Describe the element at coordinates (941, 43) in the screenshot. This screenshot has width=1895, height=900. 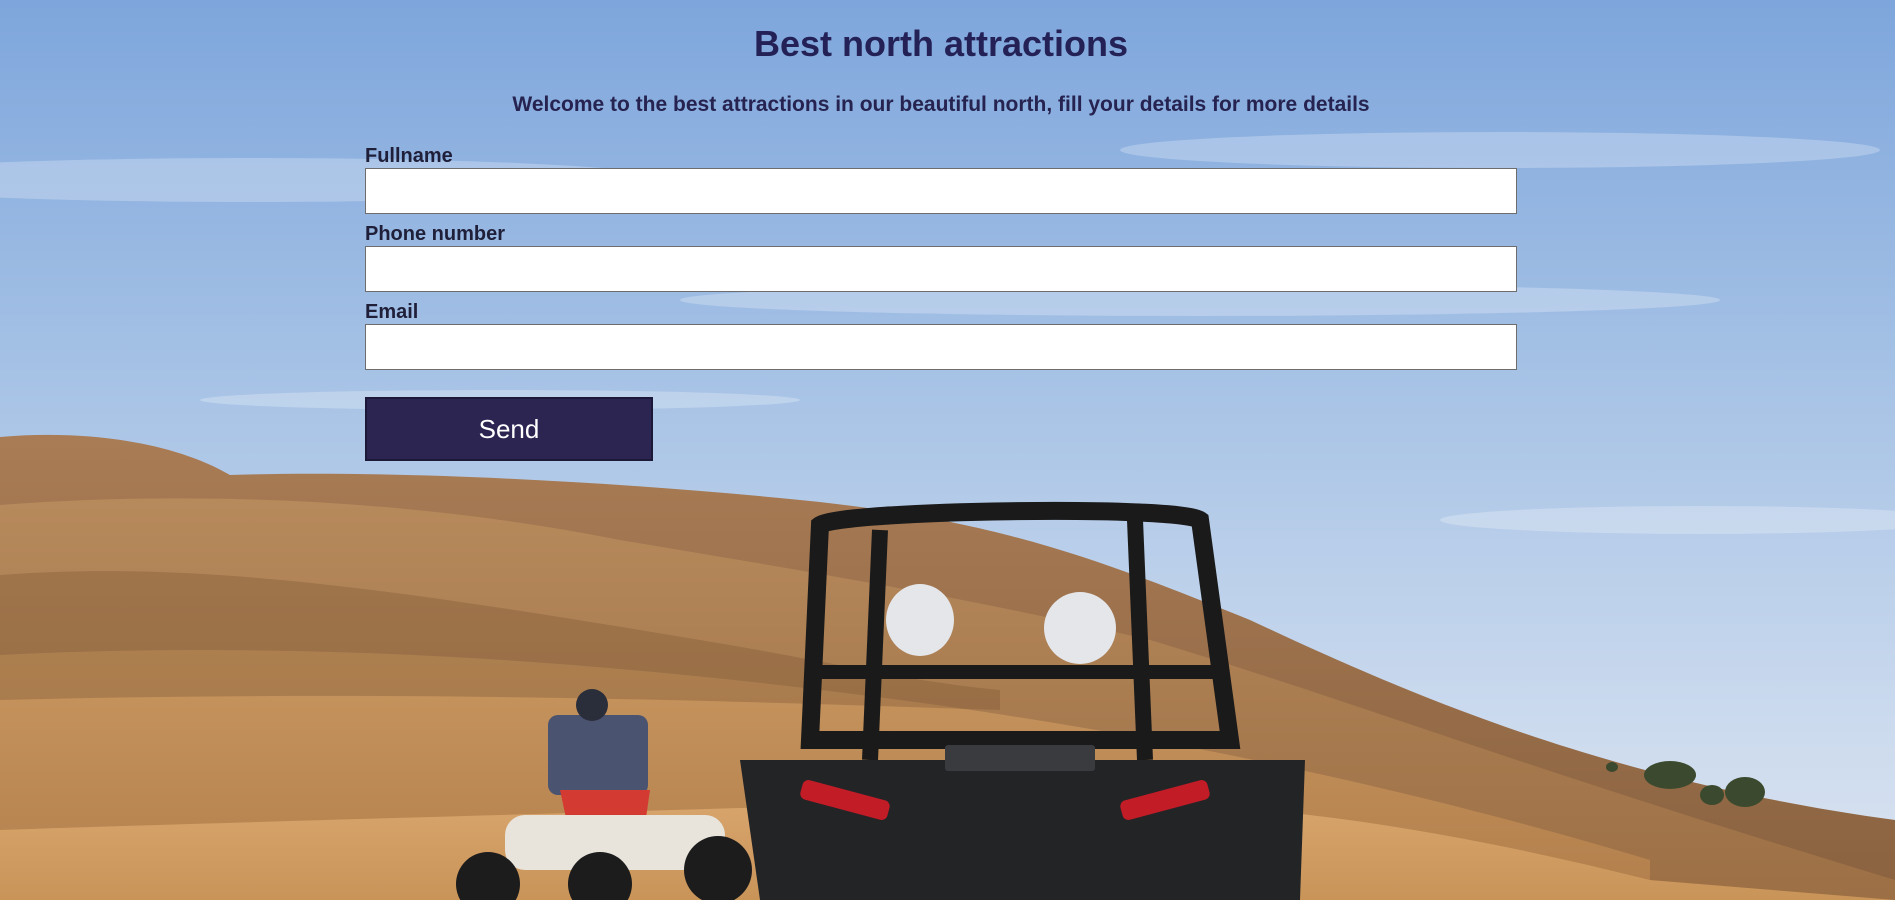
I see `page-title: Best north attractions` at that location.